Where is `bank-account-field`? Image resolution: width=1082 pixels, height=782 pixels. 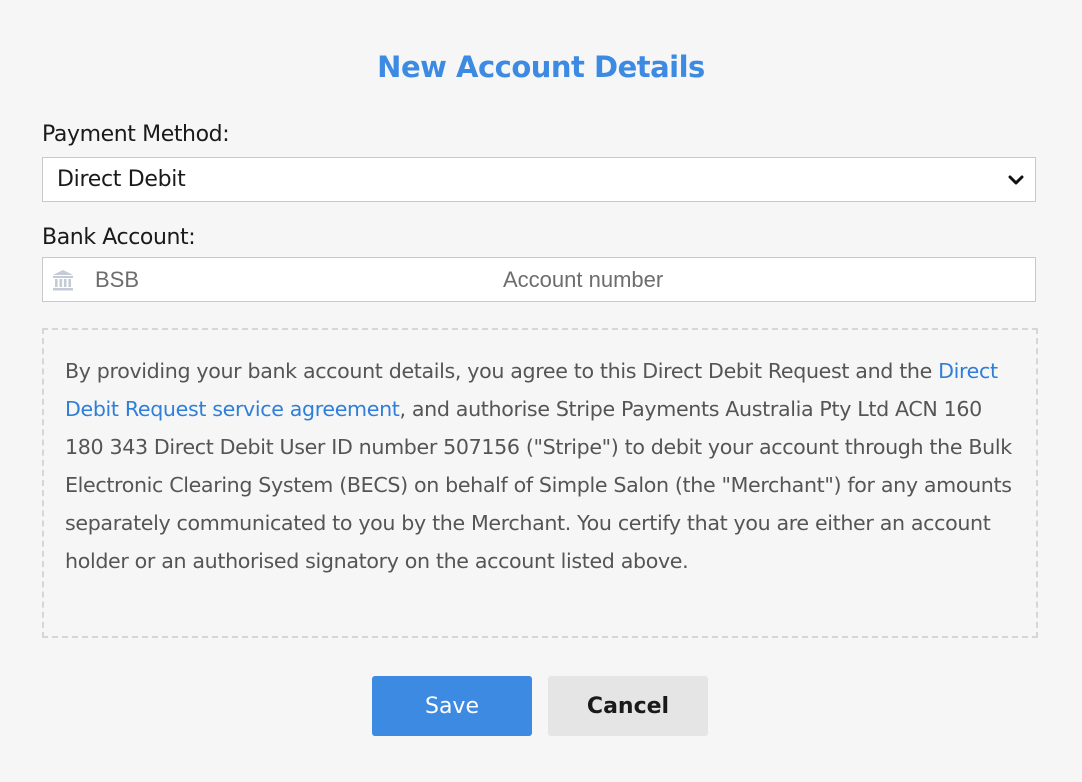 bank-account-field is located at coordinates (539, 279).